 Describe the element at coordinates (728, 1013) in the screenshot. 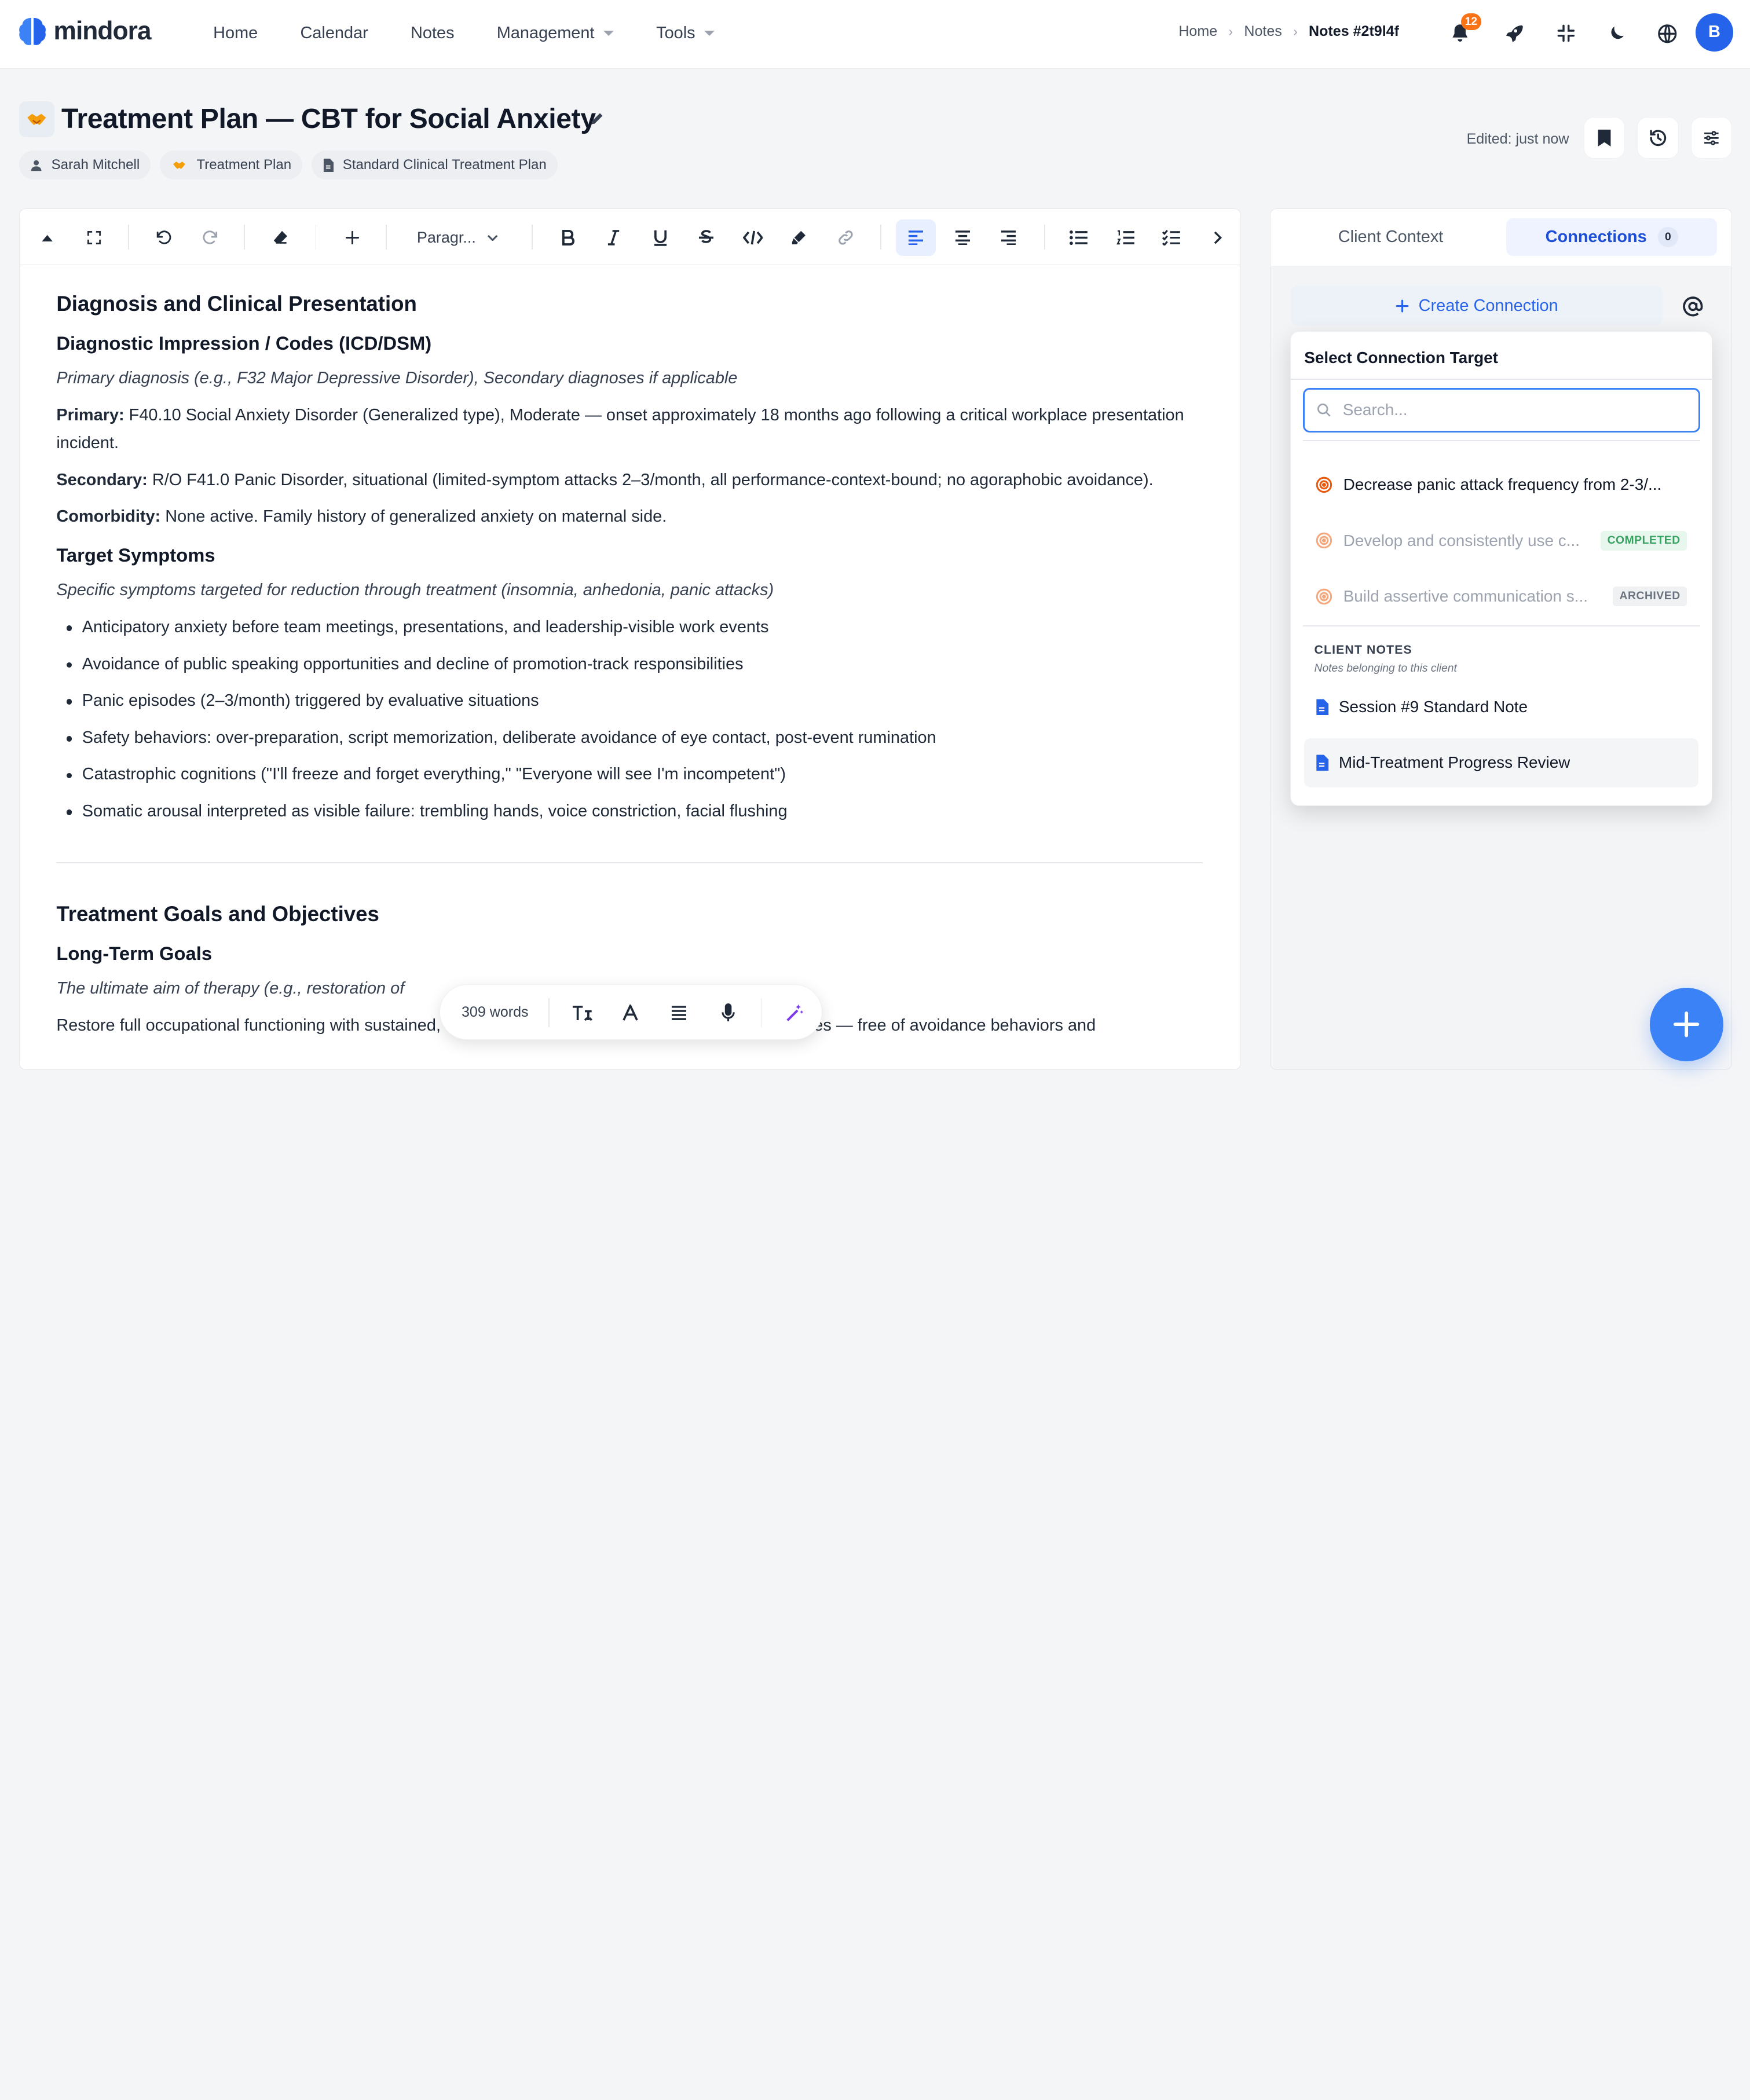

I see `dictation-button` at that location.